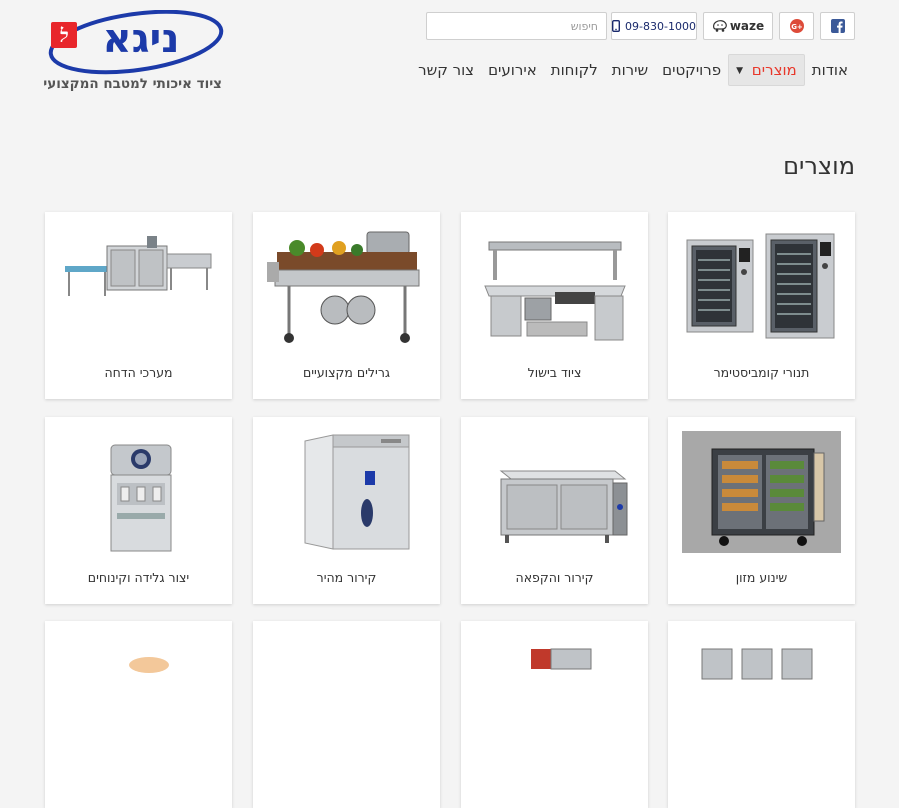 The height and width of the screenshot is (808, 899). What do you see at coordinates (346, 372) in the screenshot?
I see `product-card-label: גרילים מקצועיים` at bounding box center [346, 372].